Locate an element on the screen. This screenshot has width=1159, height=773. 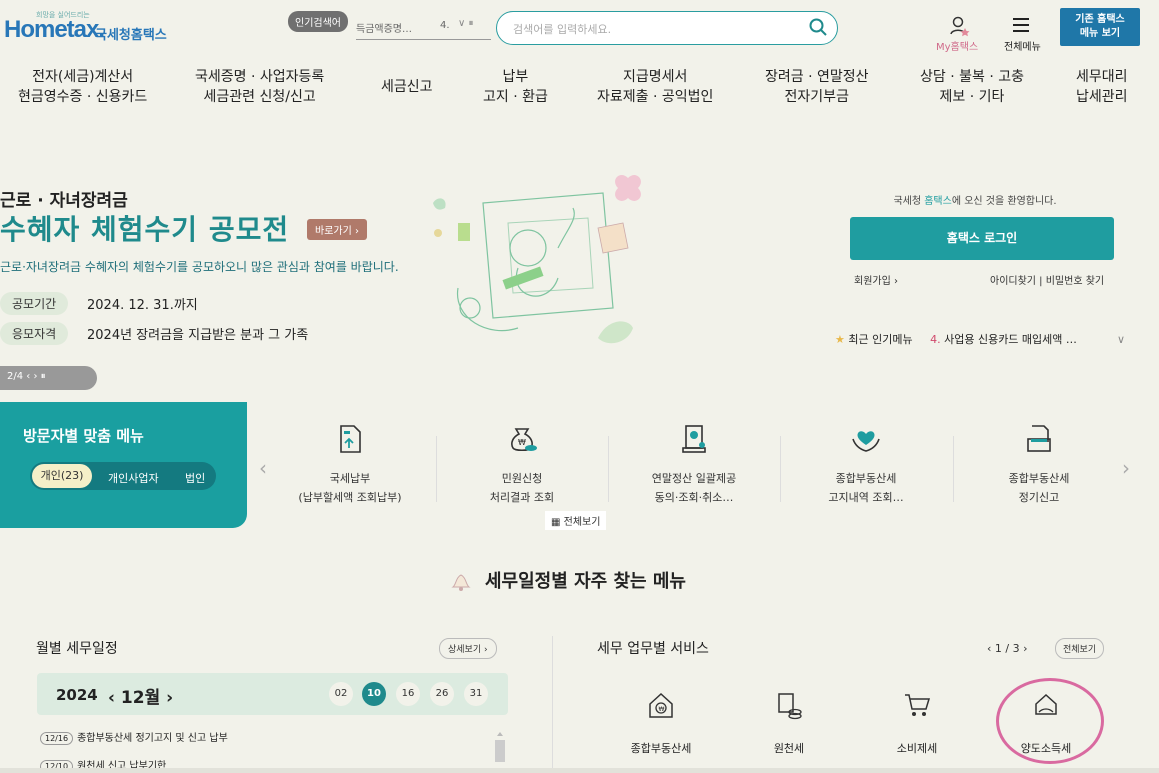
promo-illustration is located at coordinates (537, 259).